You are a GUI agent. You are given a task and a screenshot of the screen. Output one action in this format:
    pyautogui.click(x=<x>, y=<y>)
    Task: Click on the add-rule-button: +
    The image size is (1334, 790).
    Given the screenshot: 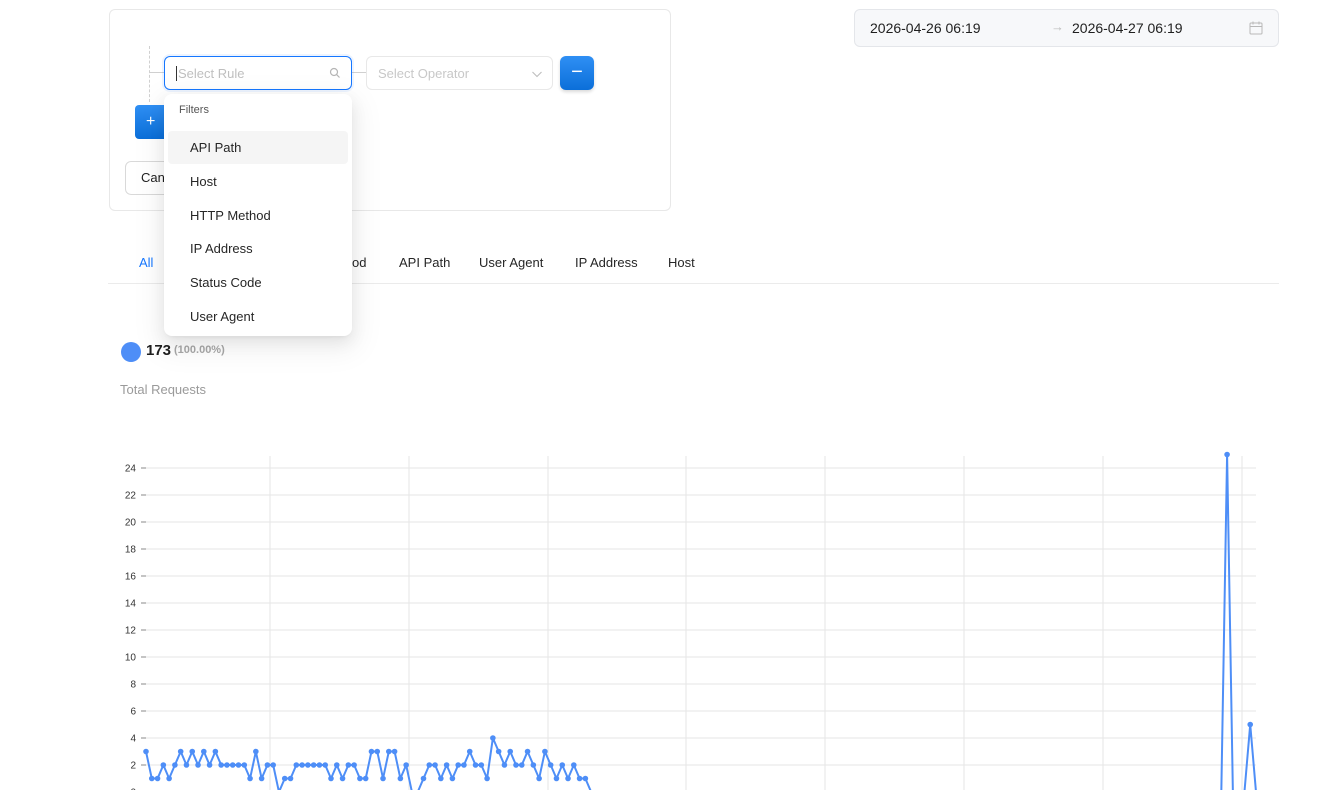 What is the action you would take?
    pyautogui.click(x=151, y=122)
    